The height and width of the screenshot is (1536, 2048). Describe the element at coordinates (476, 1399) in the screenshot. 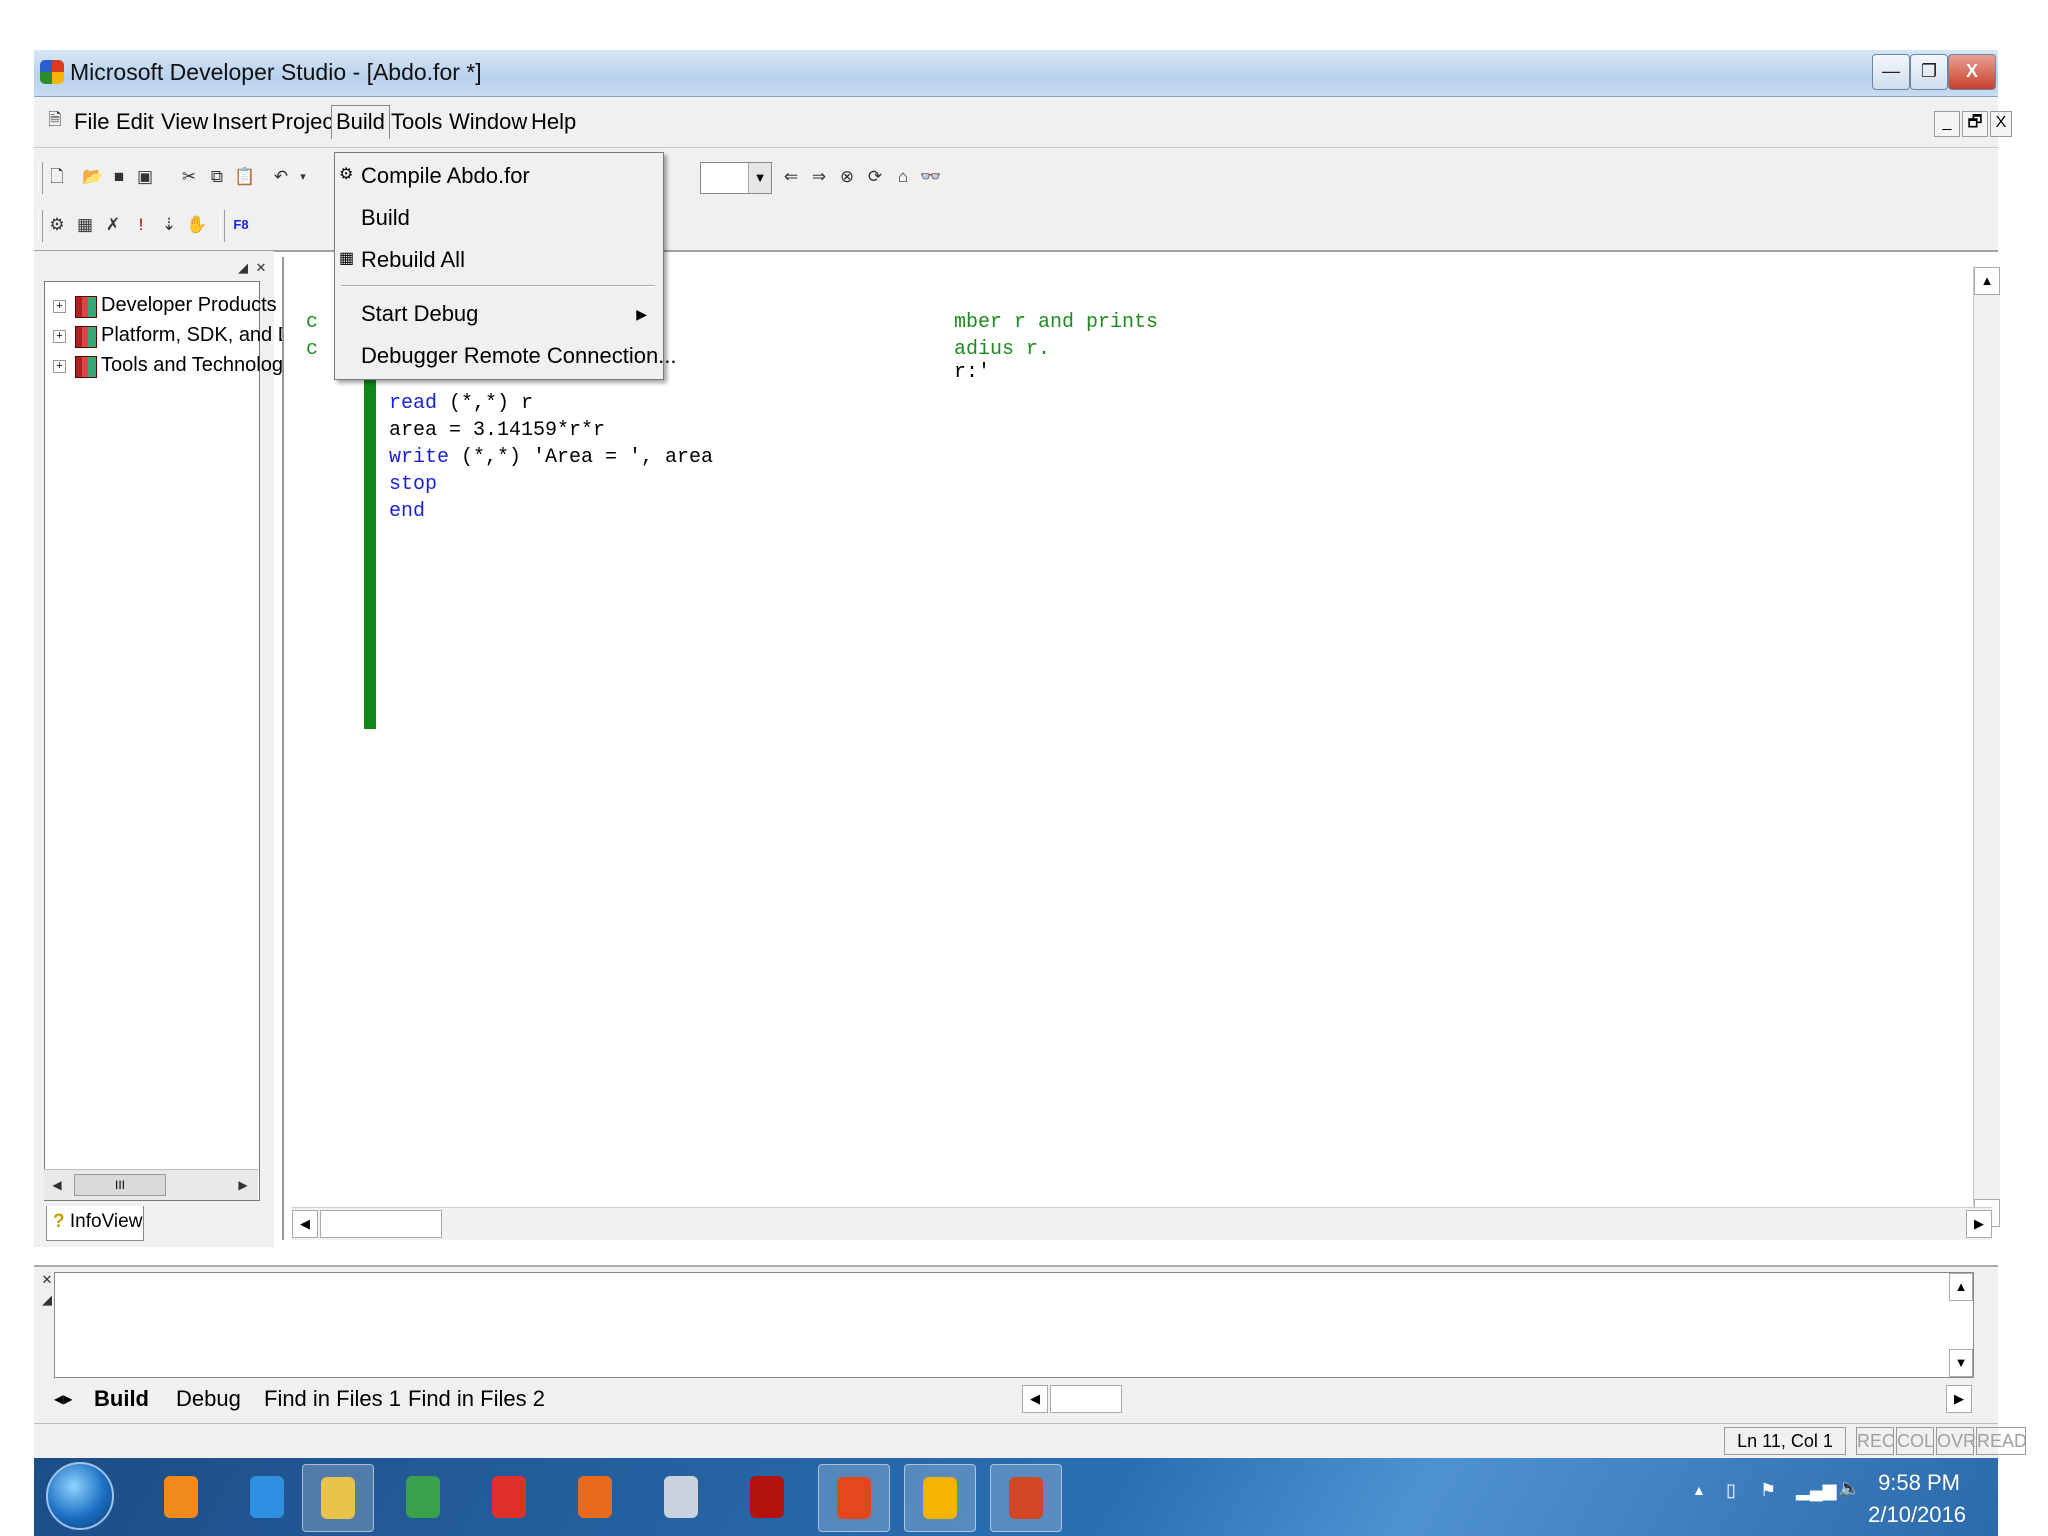

I see `tab-find-in-files-2: Find in Files 2` at that location.